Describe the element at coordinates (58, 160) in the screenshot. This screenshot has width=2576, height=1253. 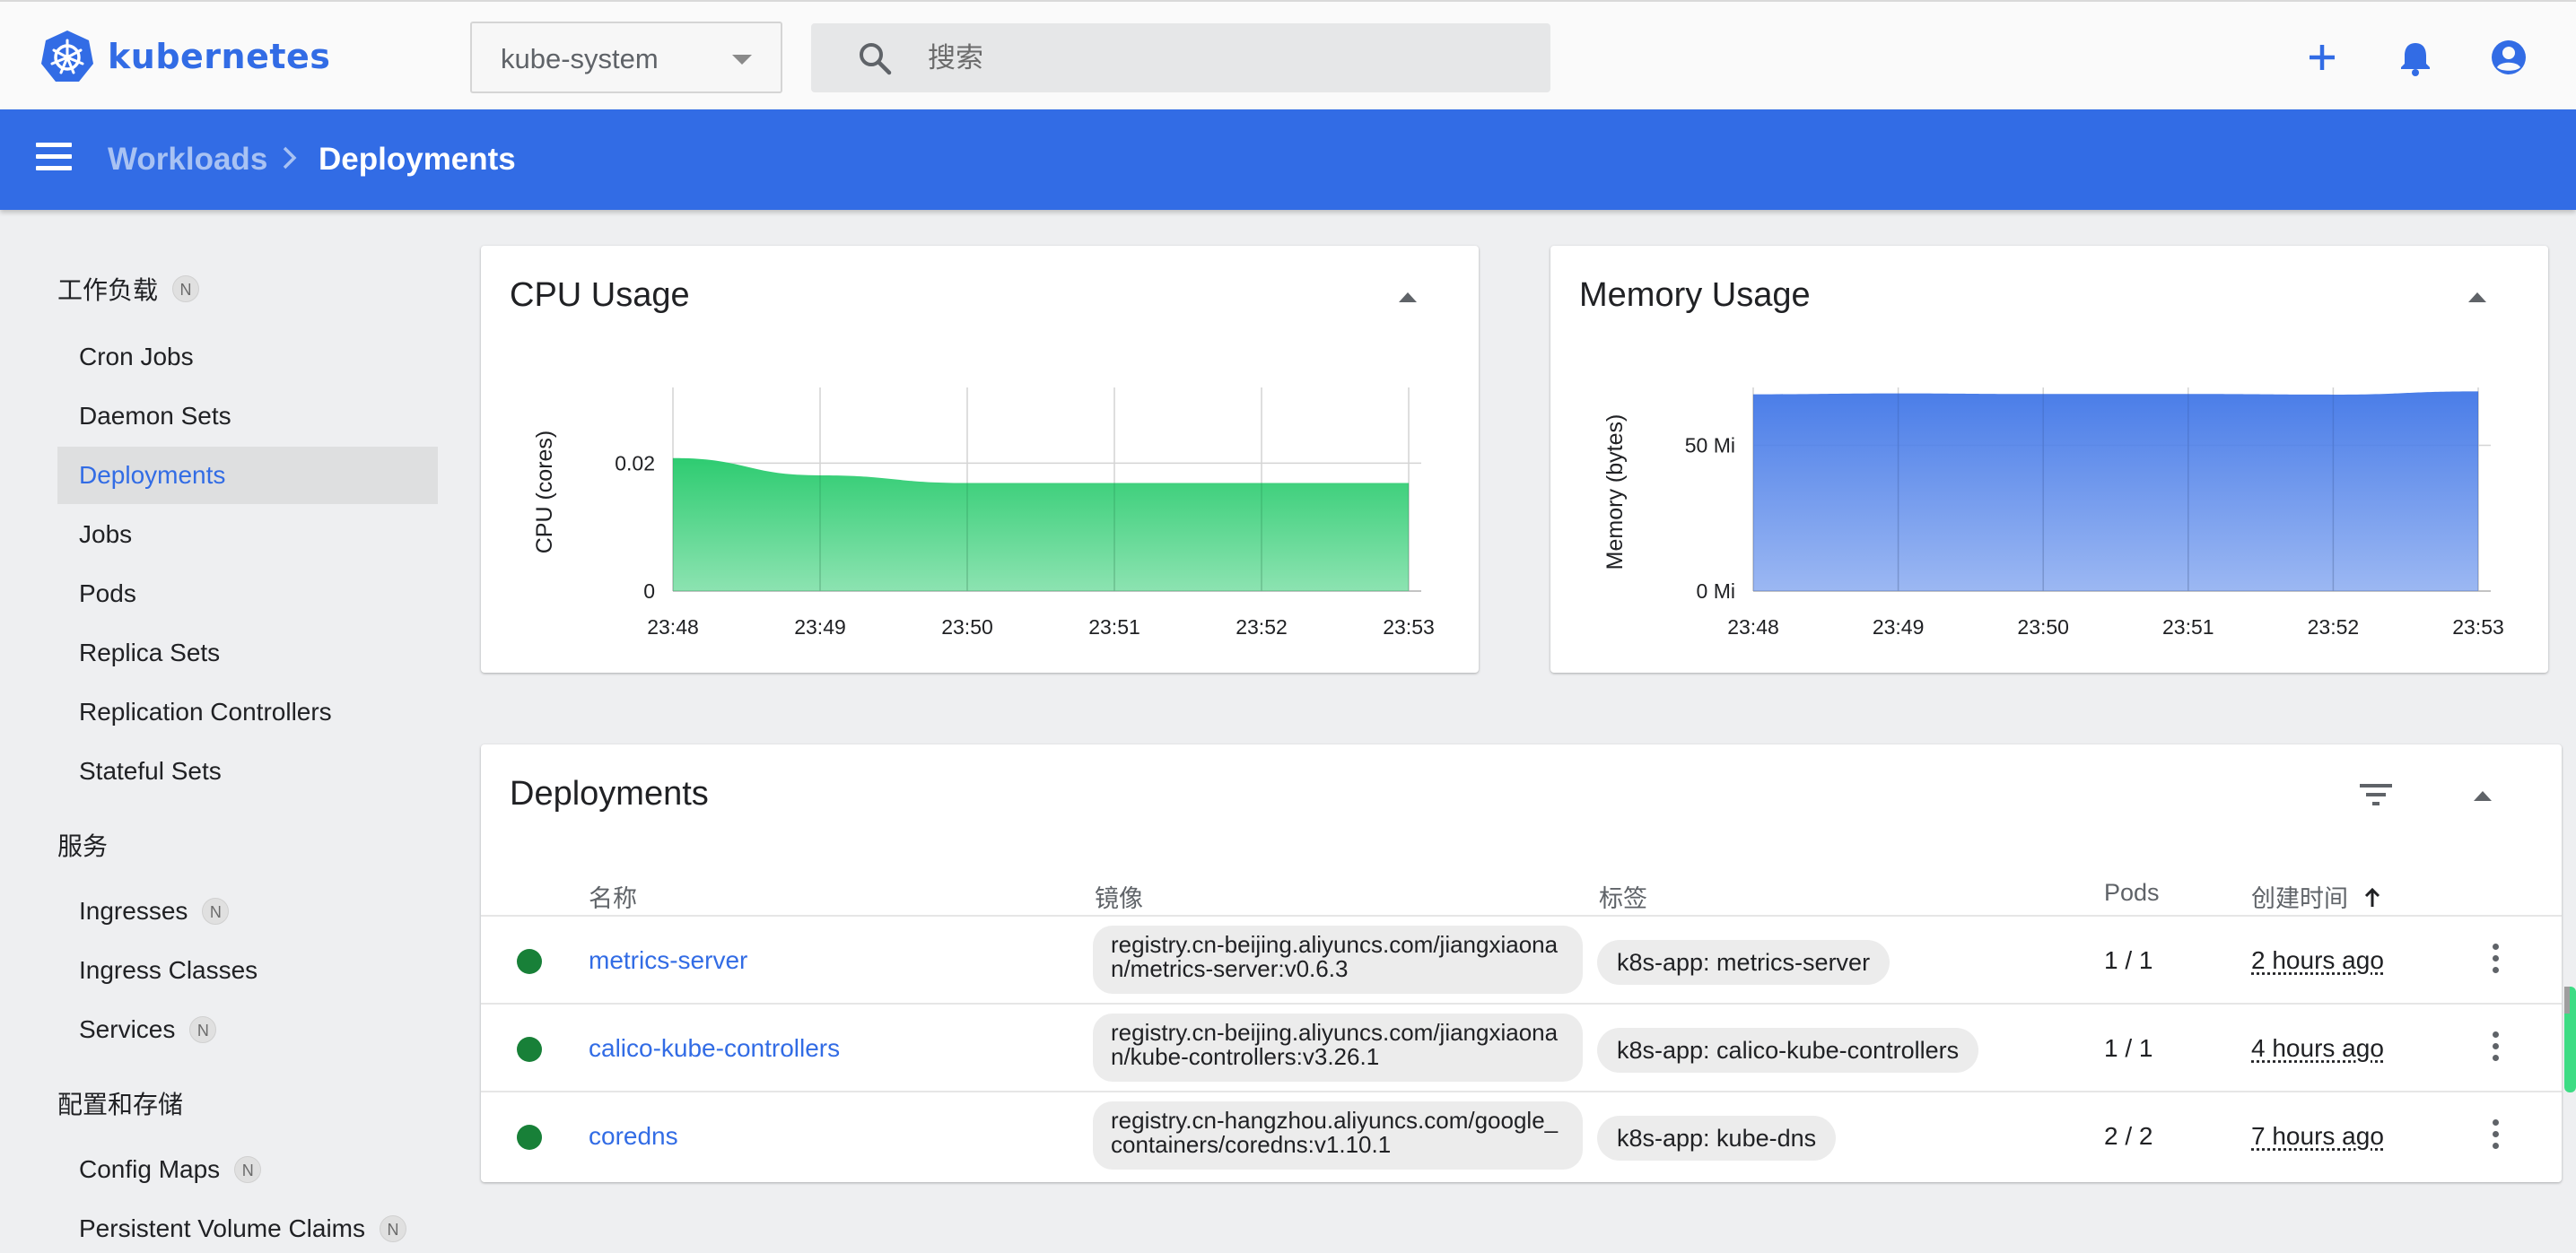
I see `menu-icon` at that location.